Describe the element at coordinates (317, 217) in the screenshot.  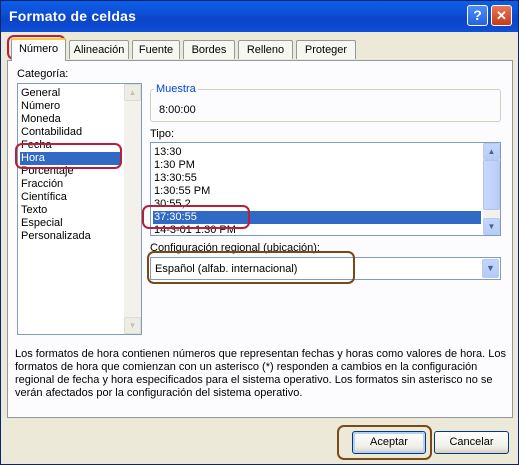
I see `type-item-selected: 37:30:55` at that location.